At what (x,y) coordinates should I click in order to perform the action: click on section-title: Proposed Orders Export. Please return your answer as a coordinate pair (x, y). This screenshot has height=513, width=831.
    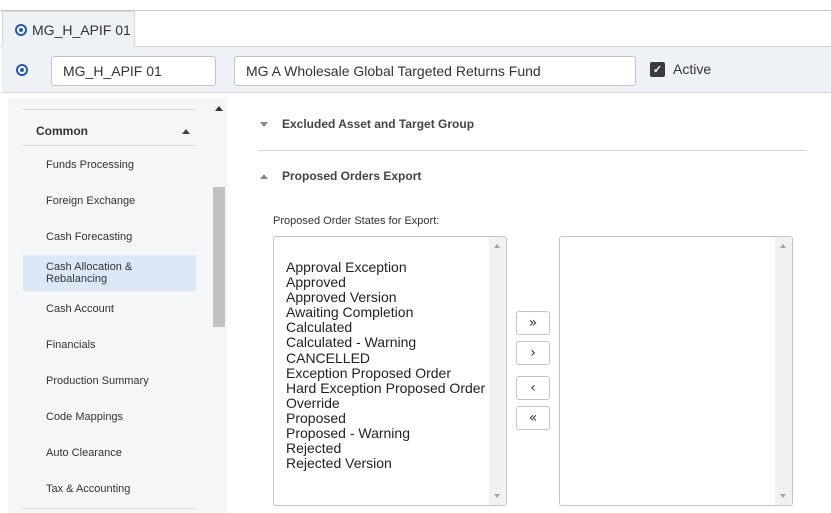
    Looking at the image, I should click on (352, 176).